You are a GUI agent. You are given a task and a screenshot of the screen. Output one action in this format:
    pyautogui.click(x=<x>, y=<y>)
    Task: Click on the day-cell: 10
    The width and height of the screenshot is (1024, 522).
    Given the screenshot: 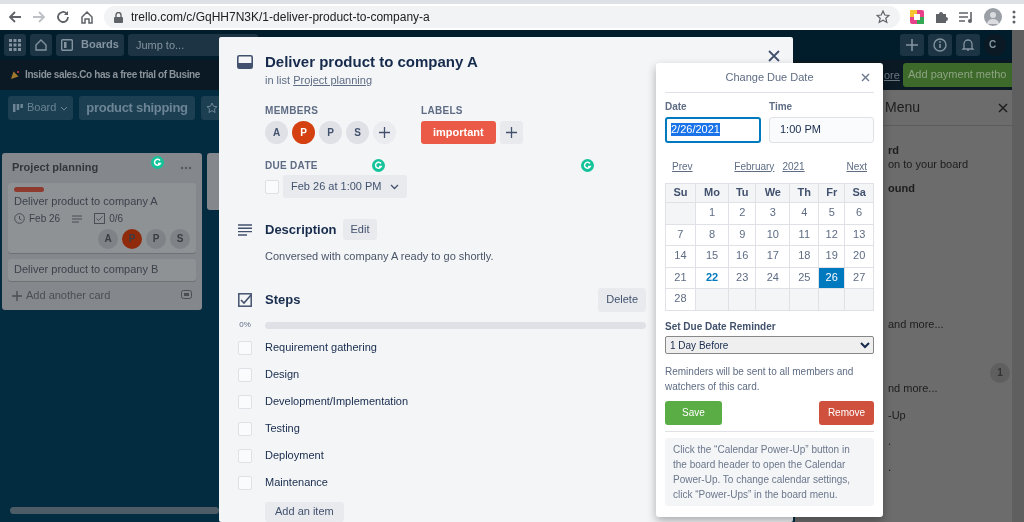 What is the action you would take?
    pyautogui.click(x=772, y=235)
    